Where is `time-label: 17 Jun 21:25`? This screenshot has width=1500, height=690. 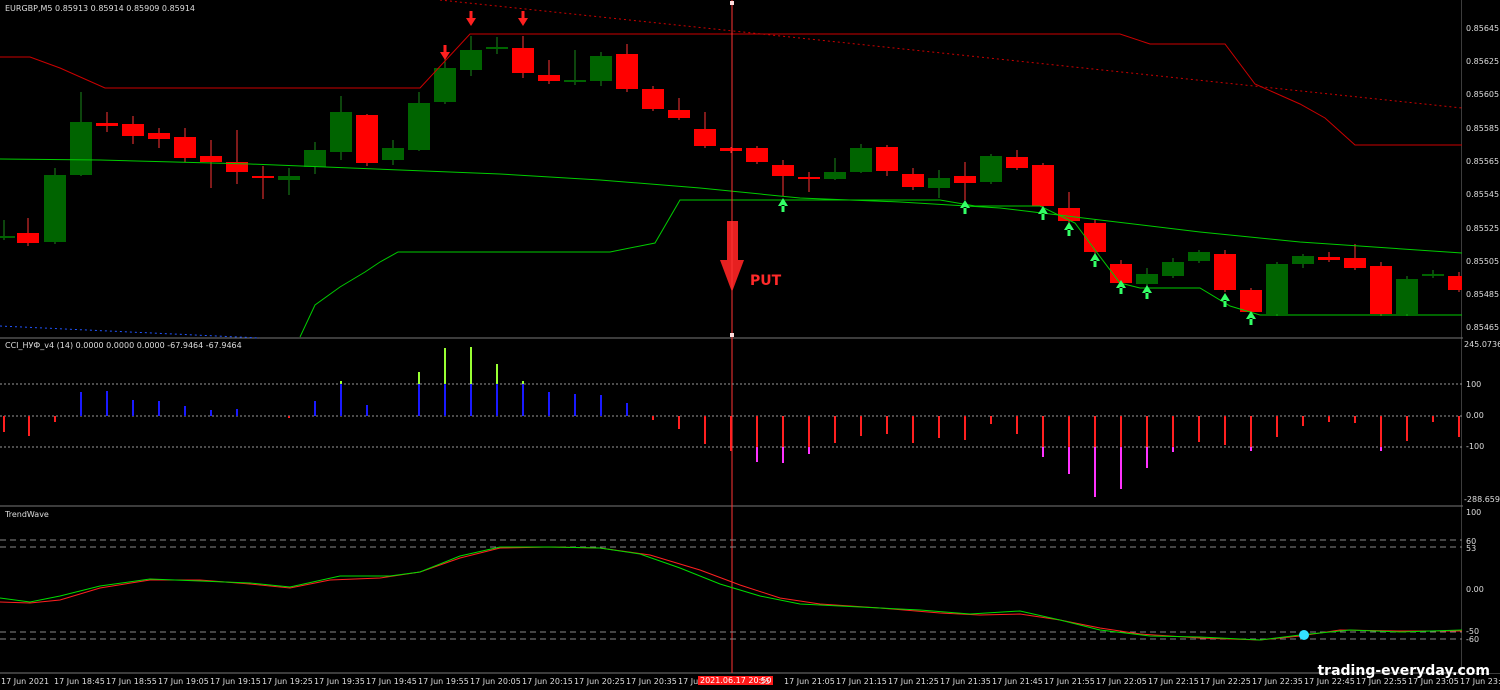 time-label: 17 Jun 21:25 is located at coordinates (913, 681).